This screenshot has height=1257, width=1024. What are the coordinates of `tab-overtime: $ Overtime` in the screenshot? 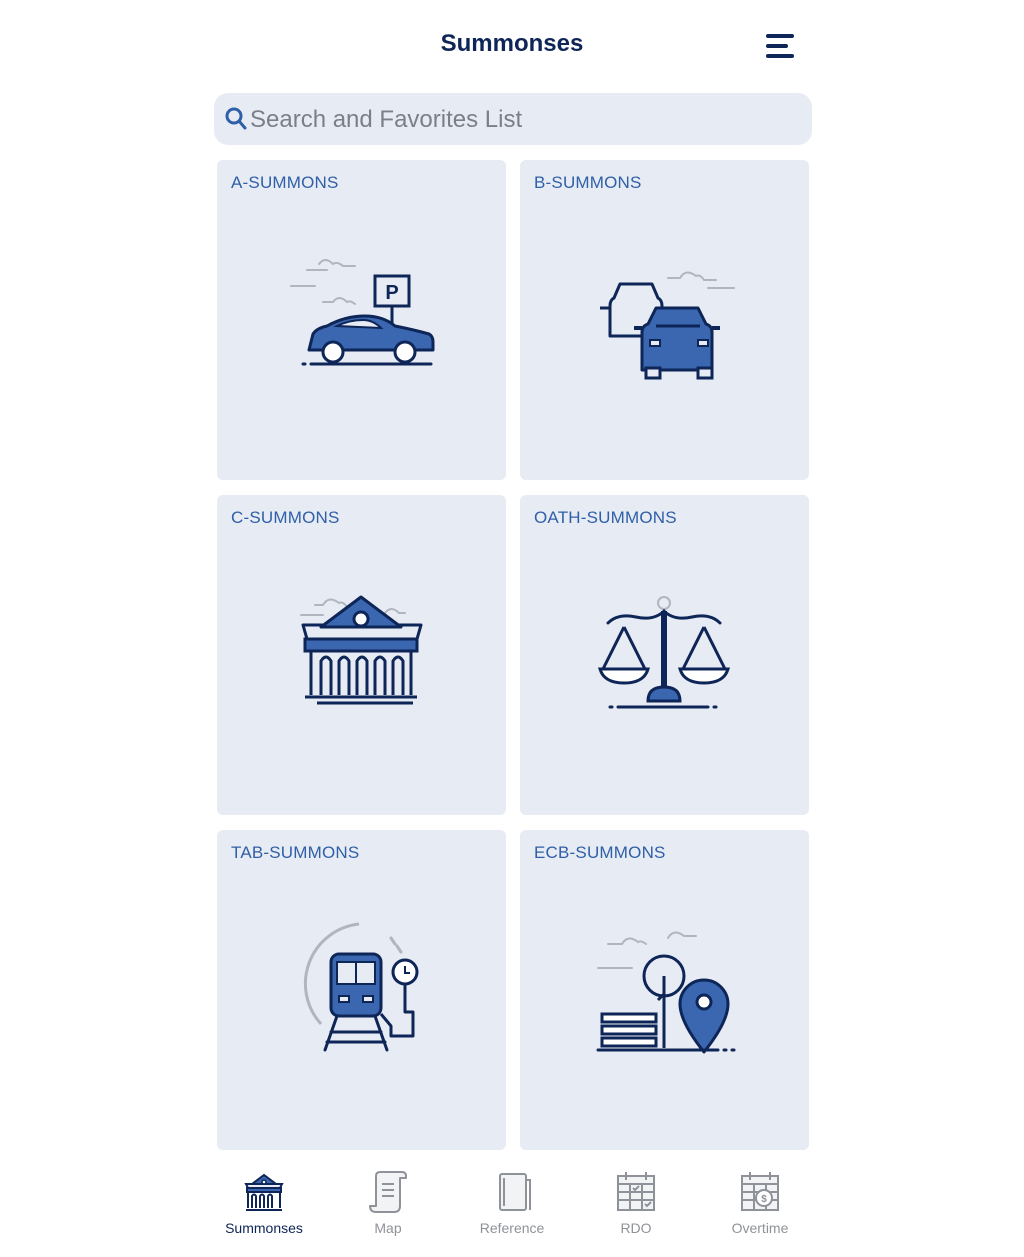 It's located at (760, 1205).